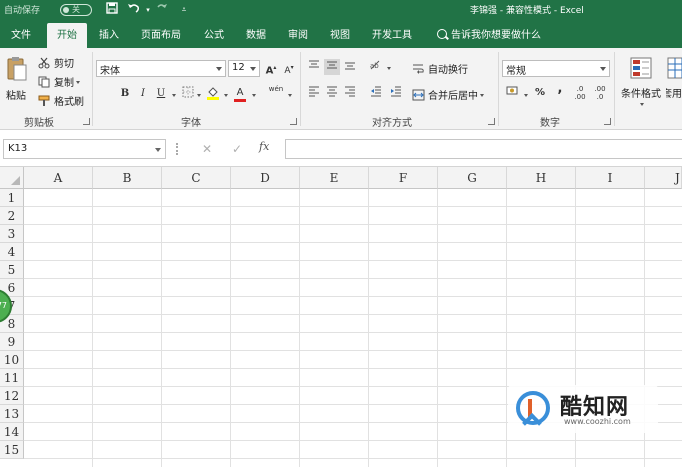  I want to click on underline-button: U, so click(161, 94).